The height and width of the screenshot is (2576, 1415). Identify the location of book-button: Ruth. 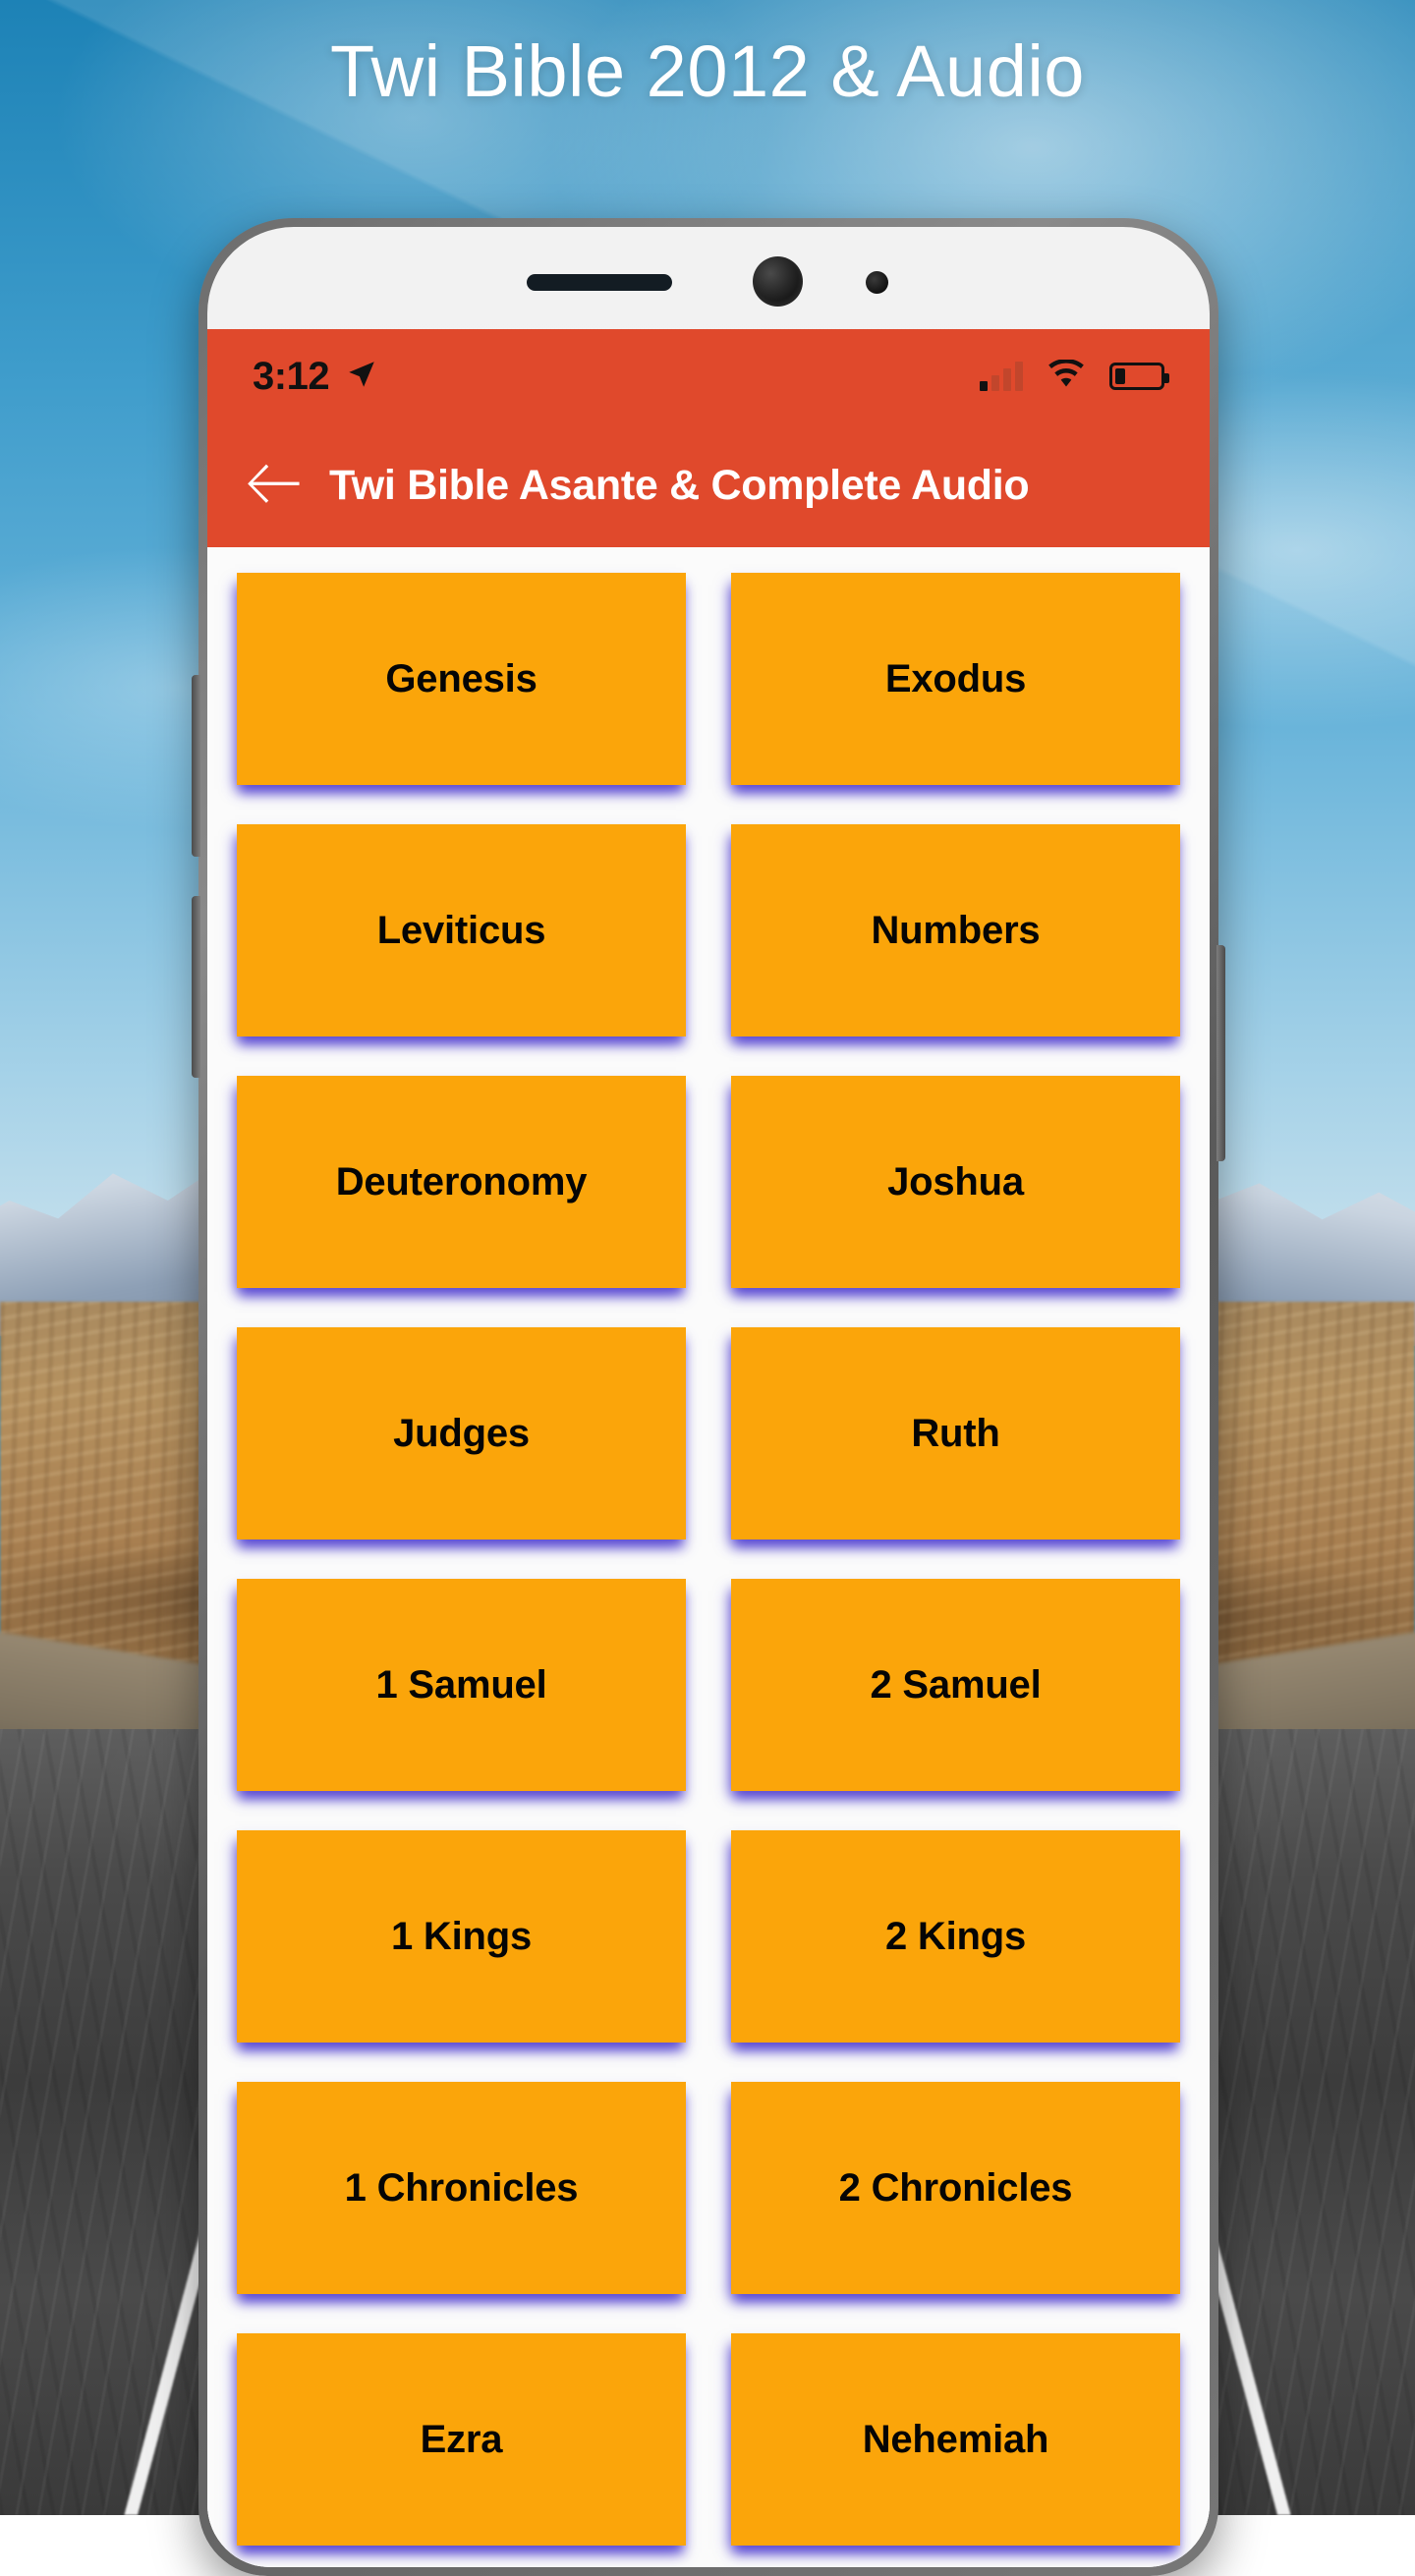
(955, 1433).